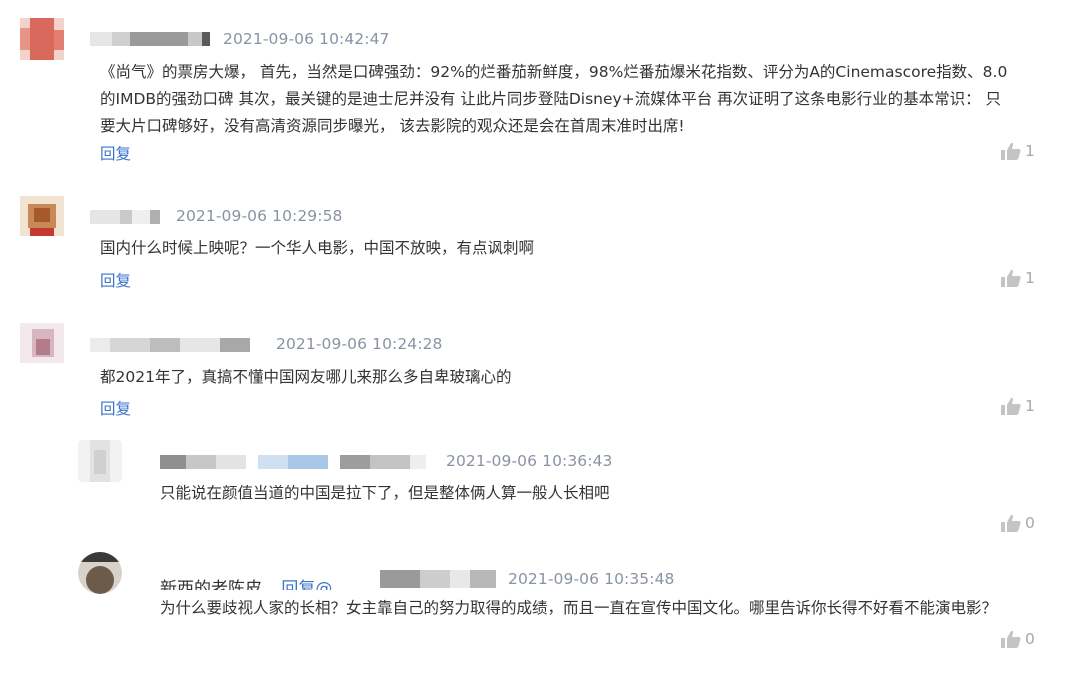 This screenshot has height=676, width=1080. What do you see at coordinates (306, 39) in the screenshot?
I see `comment-timestamp: 2021-09-06 10:42:47` at bounding box center [306, 39].